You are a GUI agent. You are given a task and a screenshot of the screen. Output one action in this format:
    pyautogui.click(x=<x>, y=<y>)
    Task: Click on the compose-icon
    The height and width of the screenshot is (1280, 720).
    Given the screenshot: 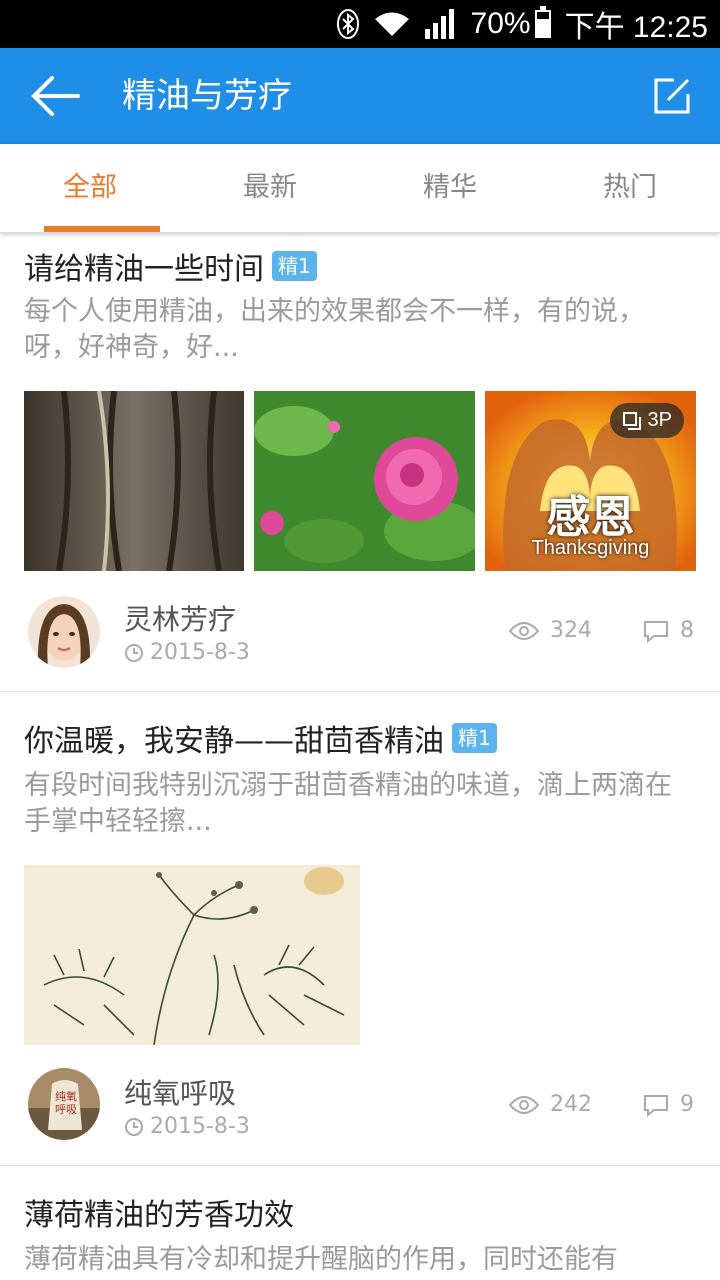 What is the action you would take?
    pyautogui.click(x=672, y=96)
    